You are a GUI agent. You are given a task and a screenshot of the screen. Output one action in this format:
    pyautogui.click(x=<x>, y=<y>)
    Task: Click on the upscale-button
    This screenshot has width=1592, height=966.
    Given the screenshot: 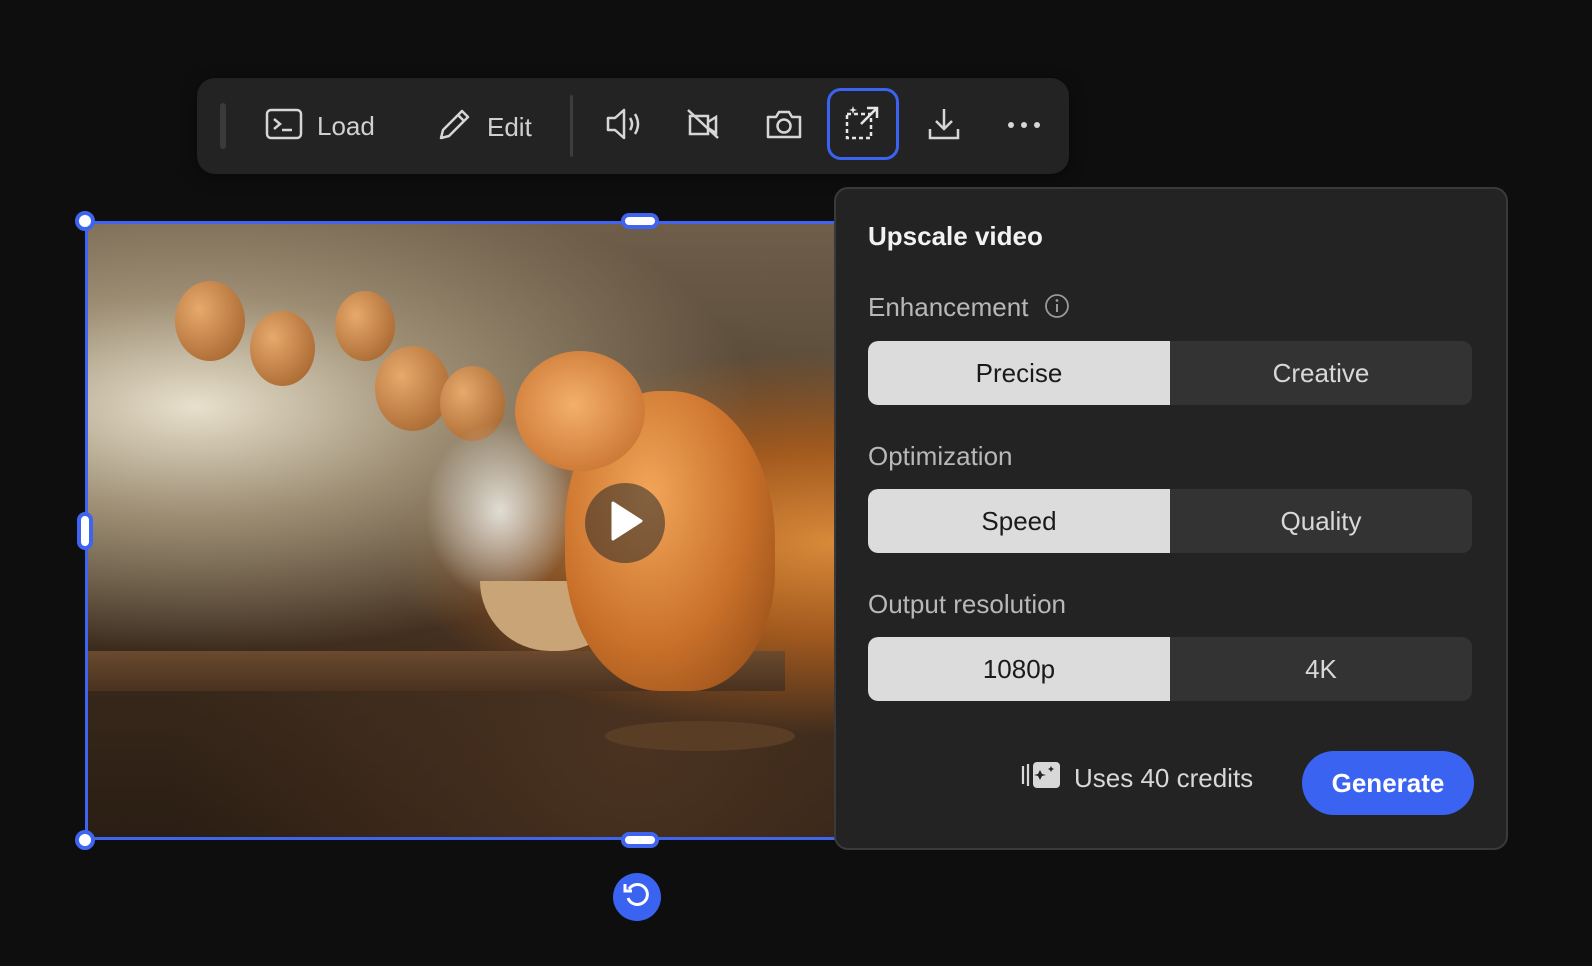 What is the action you would take?
    pyautogui.click(x=863, y=124)
    